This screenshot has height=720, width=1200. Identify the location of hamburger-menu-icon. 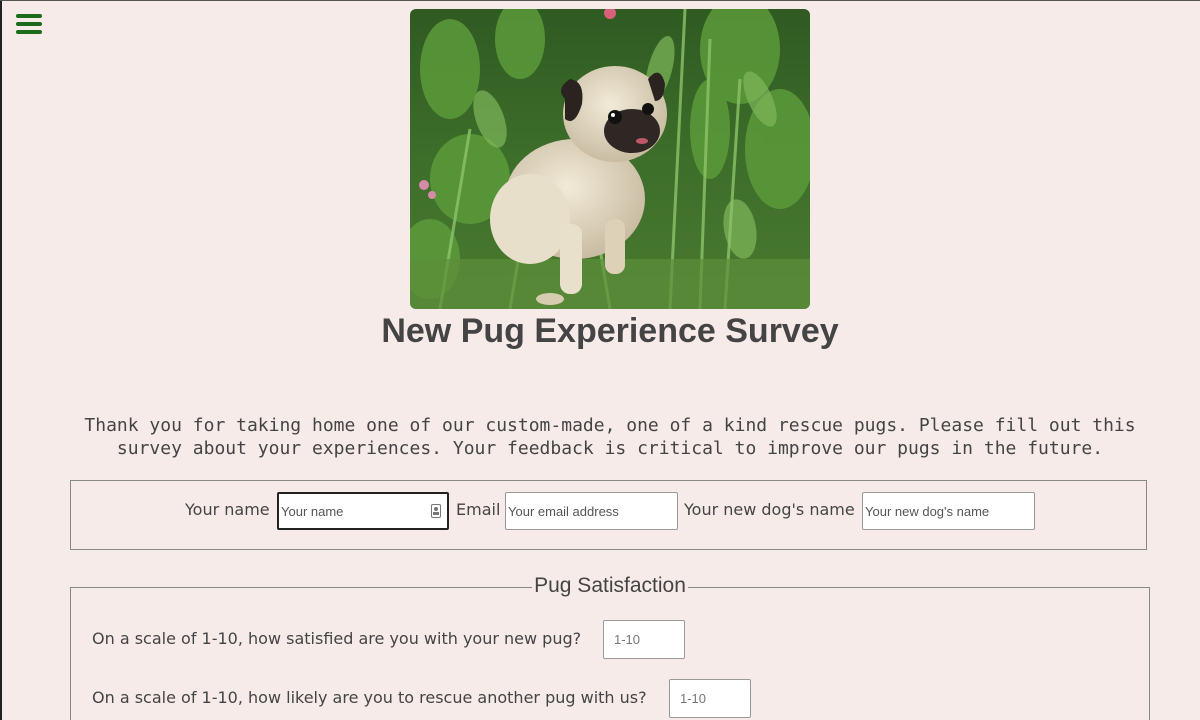
(29, 24).